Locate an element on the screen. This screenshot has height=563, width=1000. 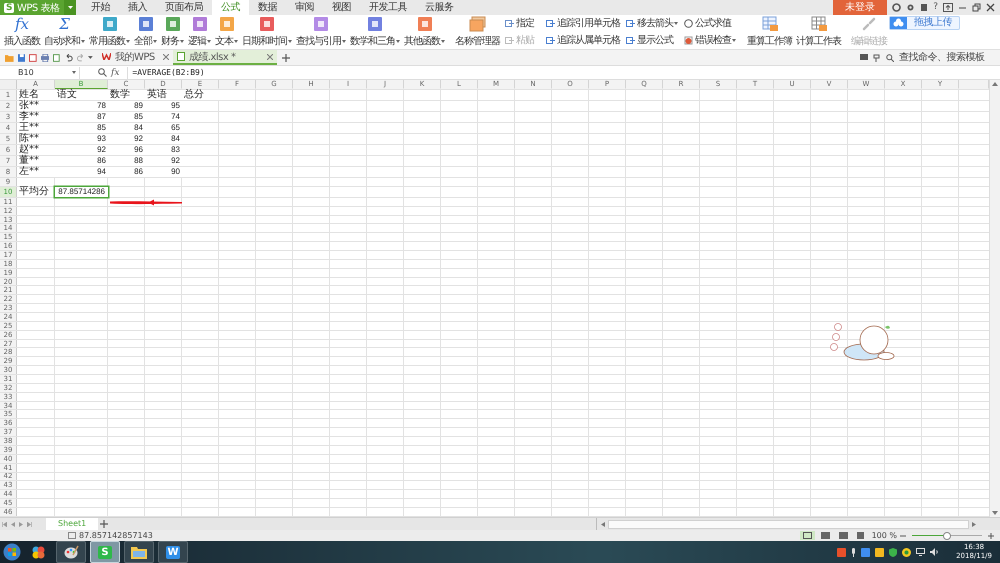
vertical-scrollbar is located at coordinates (994, 298).